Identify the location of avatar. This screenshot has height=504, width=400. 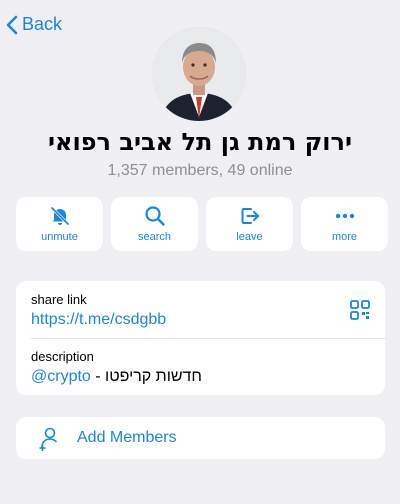
(199, 74).